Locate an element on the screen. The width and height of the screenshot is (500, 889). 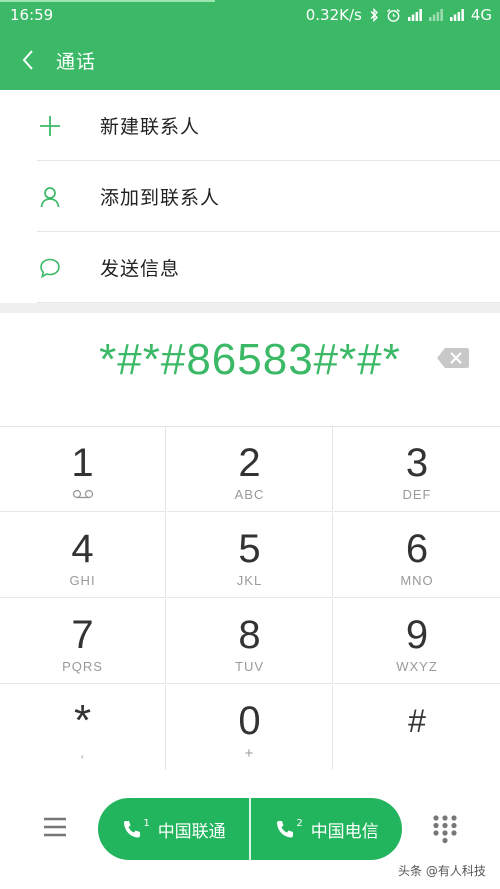
loading-progress-bar is located at coordinates (107, 1).